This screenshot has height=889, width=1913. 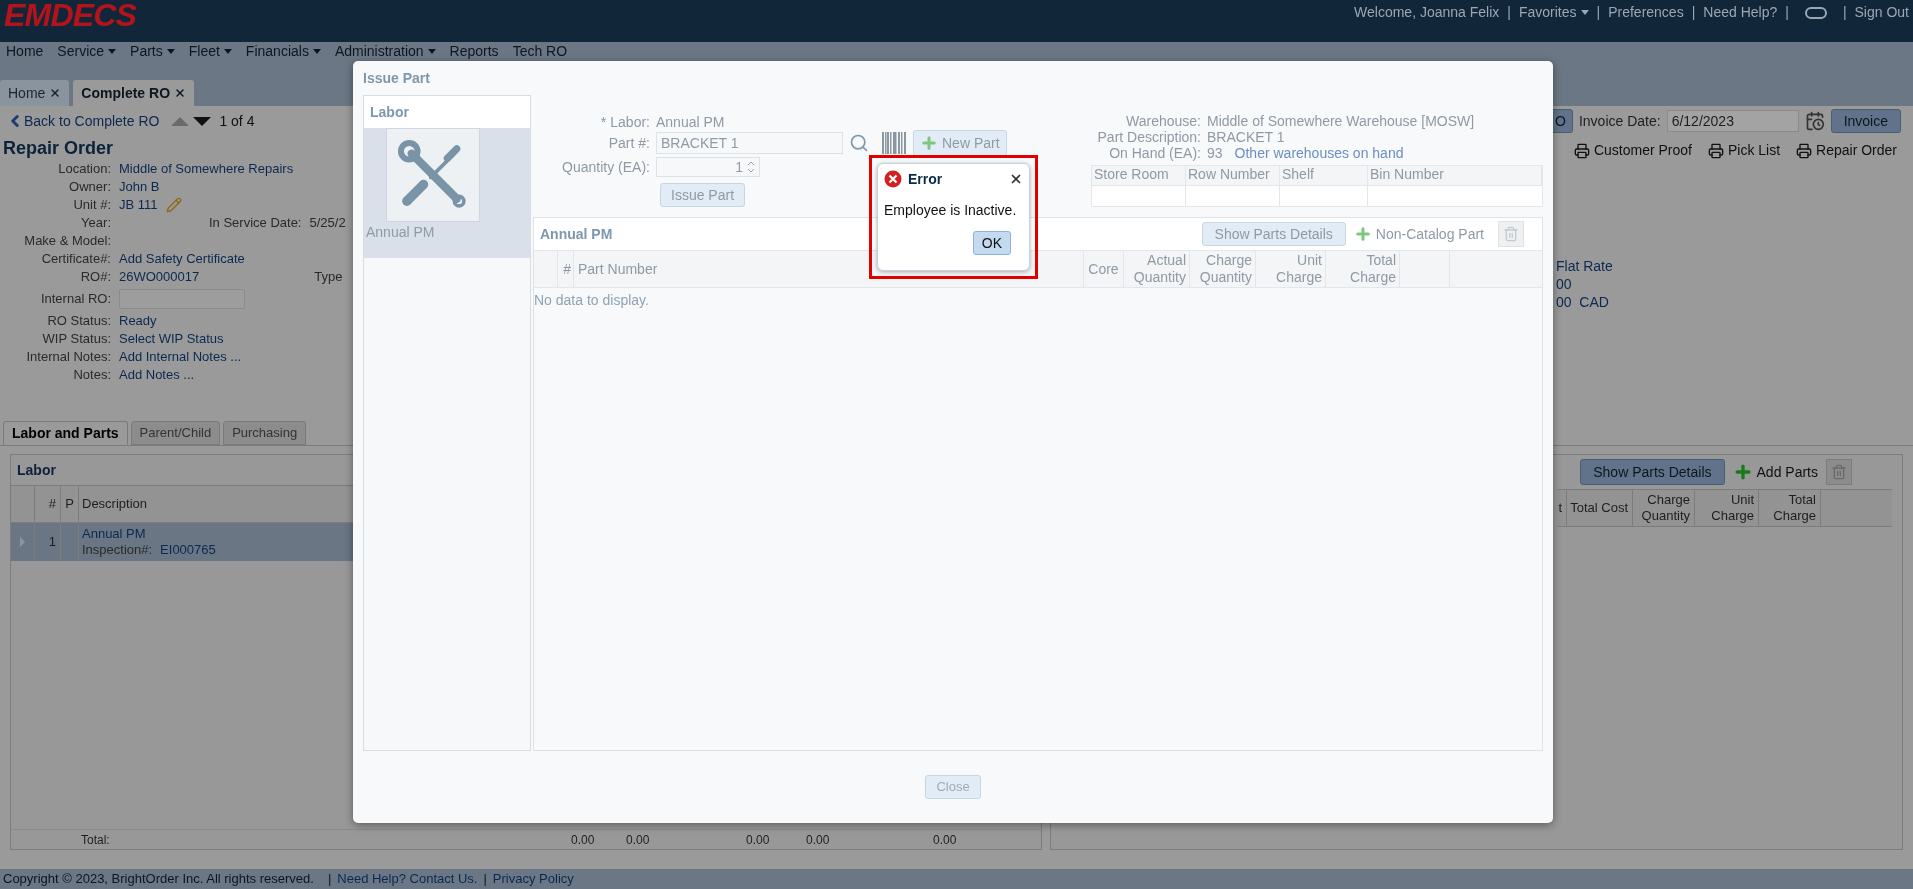 I want to click on print-button: Pick List, so click(x=1744, y=150).